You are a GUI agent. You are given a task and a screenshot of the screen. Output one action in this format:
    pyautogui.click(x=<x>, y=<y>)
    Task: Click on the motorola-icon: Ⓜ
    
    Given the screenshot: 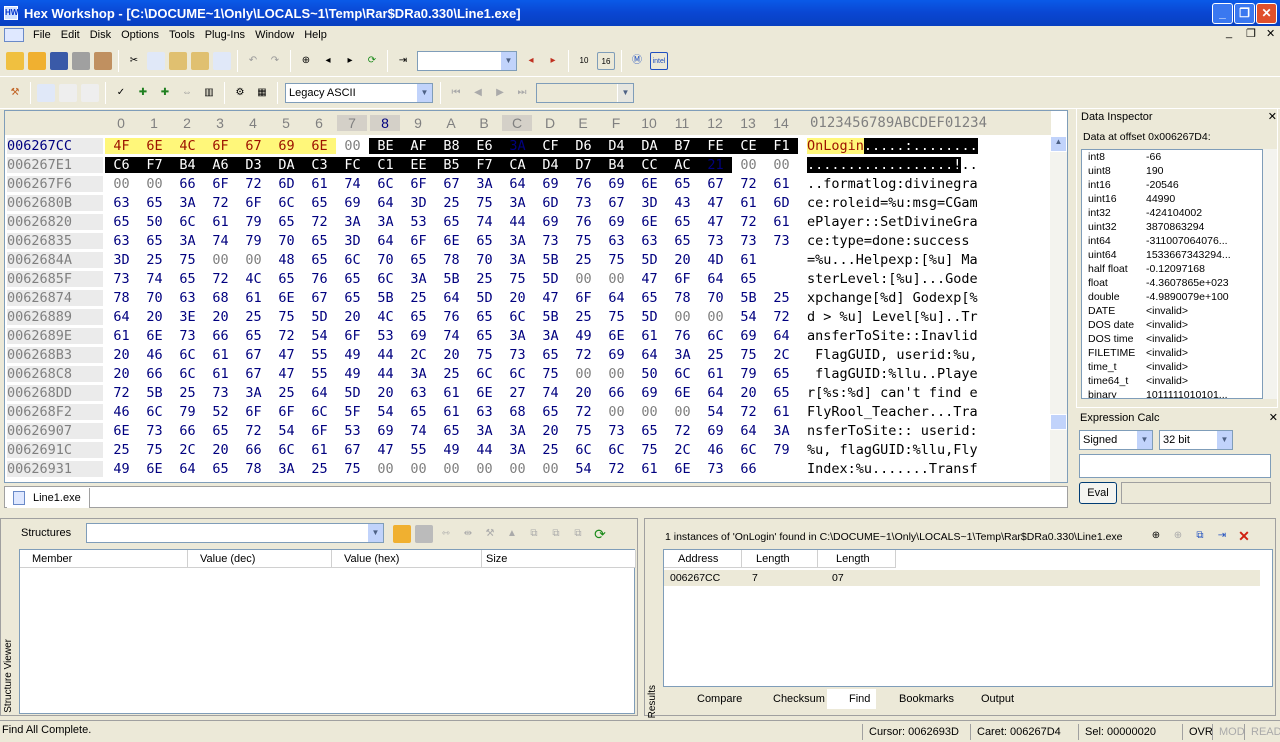 What is the action you would take?
    pyautogui.click(x=637, y=61)
    